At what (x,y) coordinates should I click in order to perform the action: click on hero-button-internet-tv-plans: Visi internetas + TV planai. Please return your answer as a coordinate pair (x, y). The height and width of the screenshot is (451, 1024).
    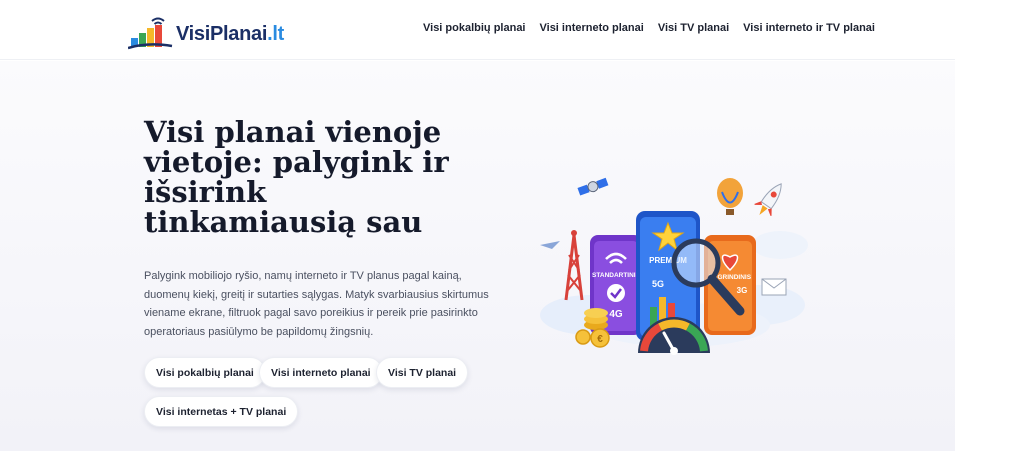
    Looking at the image, I should click on (221, 411).